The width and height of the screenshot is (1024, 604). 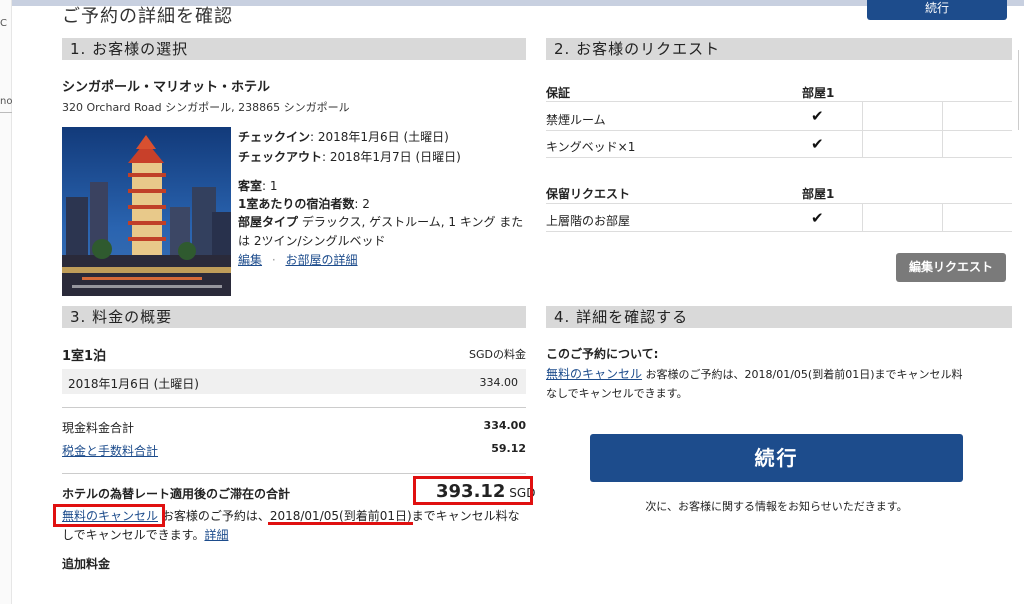 What do you see at coordinates (594, 374) in the screenshot?
I see `confirm-free-cancel-link: 無料のキャンセル` at bounding box center [594, 374].